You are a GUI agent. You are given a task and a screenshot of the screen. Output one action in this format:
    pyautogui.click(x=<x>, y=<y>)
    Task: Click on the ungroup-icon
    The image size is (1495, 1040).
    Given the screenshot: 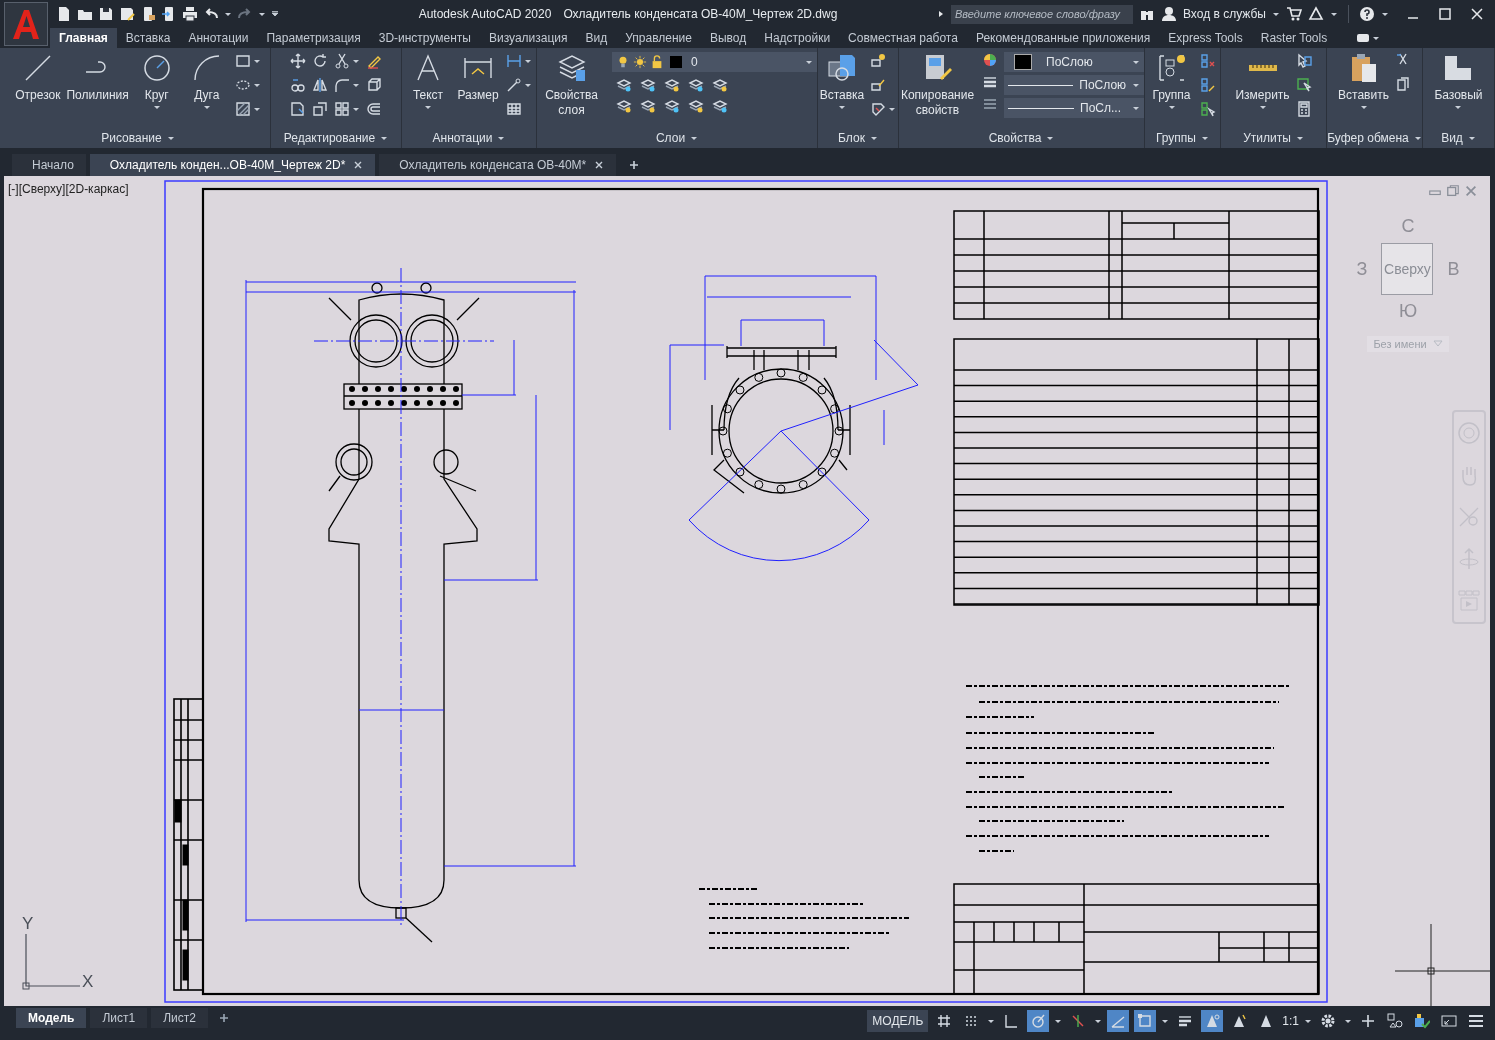 What is the action you would take?
    pyautogui.click(x=1207, y=61)
    